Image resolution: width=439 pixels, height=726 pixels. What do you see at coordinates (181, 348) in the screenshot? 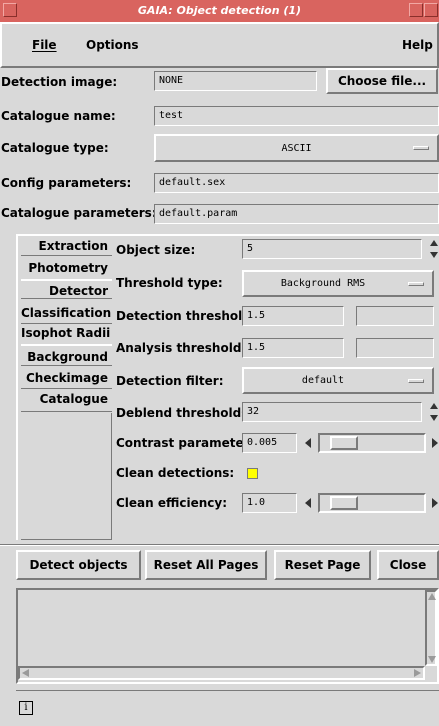
I see `analysis-threshold-label: Analysis threshold:` at bounding box center [181, 348].